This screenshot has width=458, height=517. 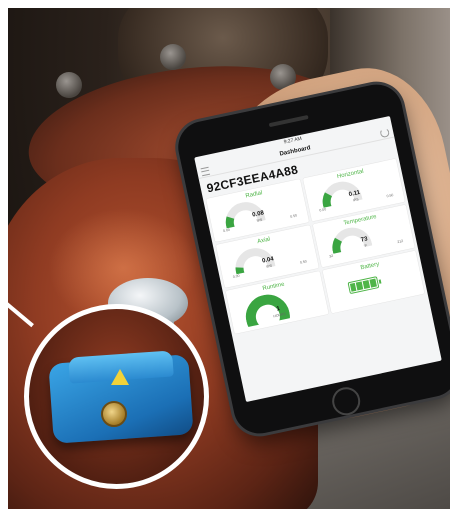 What do you see at coordinates (205, 171) in the screenshot?
I see `menu-icon` at bounding box center [205, 171].